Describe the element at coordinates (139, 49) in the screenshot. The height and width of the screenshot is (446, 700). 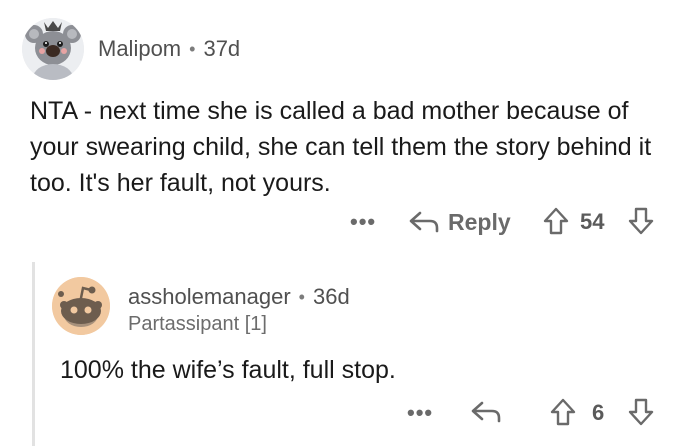
I see `author-name: Malipom` at that location.